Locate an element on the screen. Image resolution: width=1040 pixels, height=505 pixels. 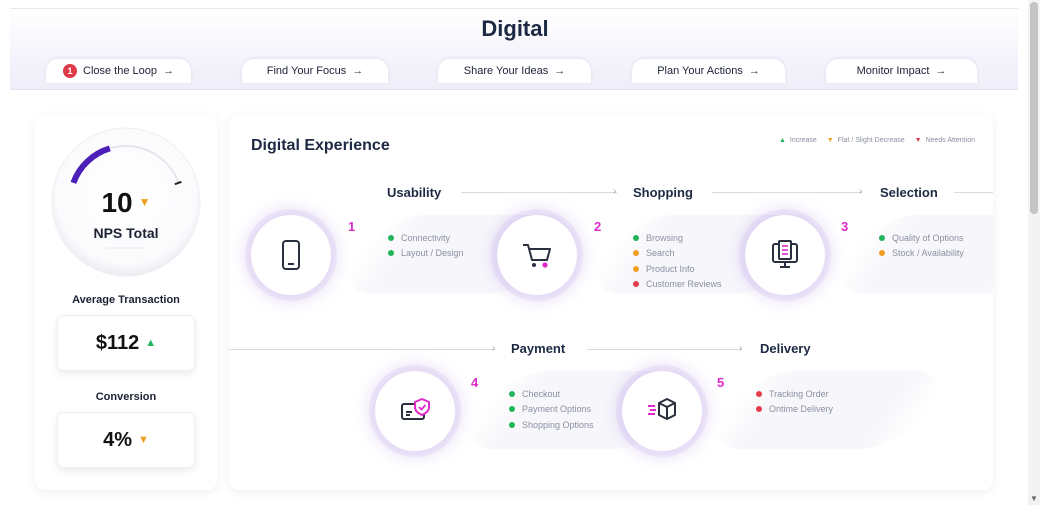
stage-number: 1 is located at coordinates (352, 226).